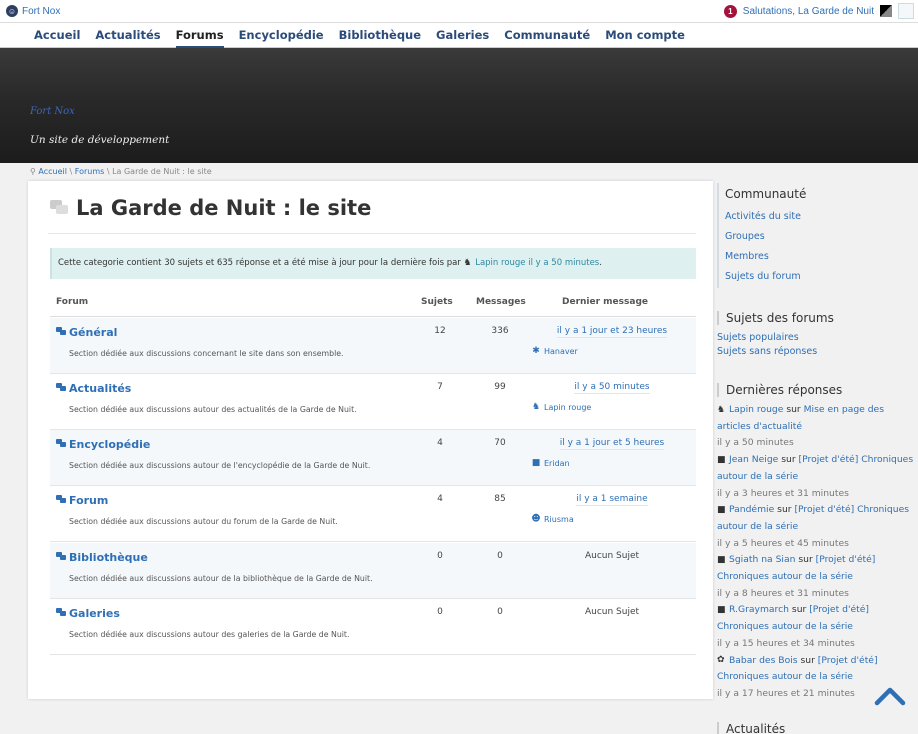  I want to click on forum-name-link: Forum, so click(88, 500).